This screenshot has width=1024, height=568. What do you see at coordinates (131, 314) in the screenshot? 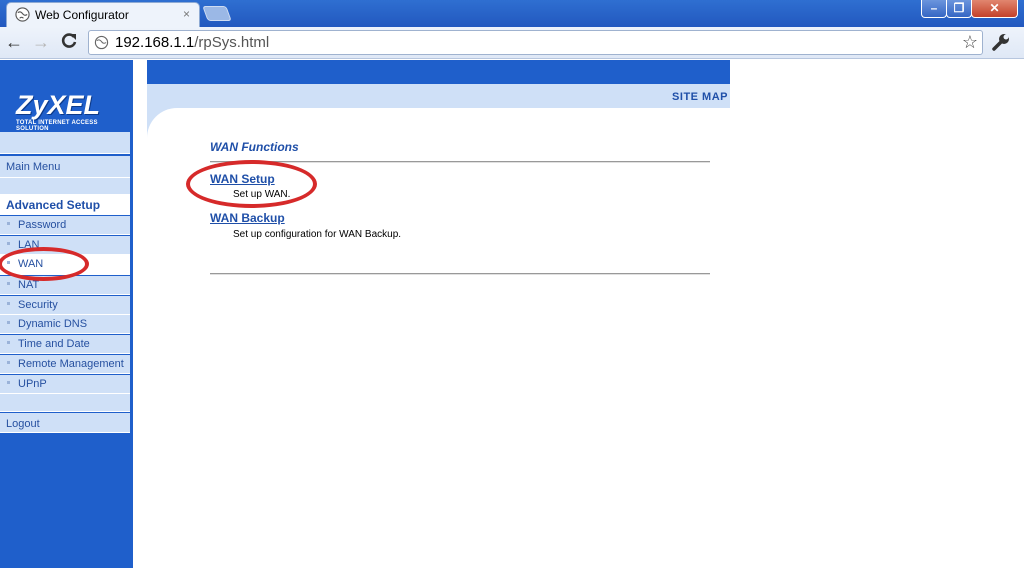
I see `nav-divider-strip` at bounding box center [131, 314].